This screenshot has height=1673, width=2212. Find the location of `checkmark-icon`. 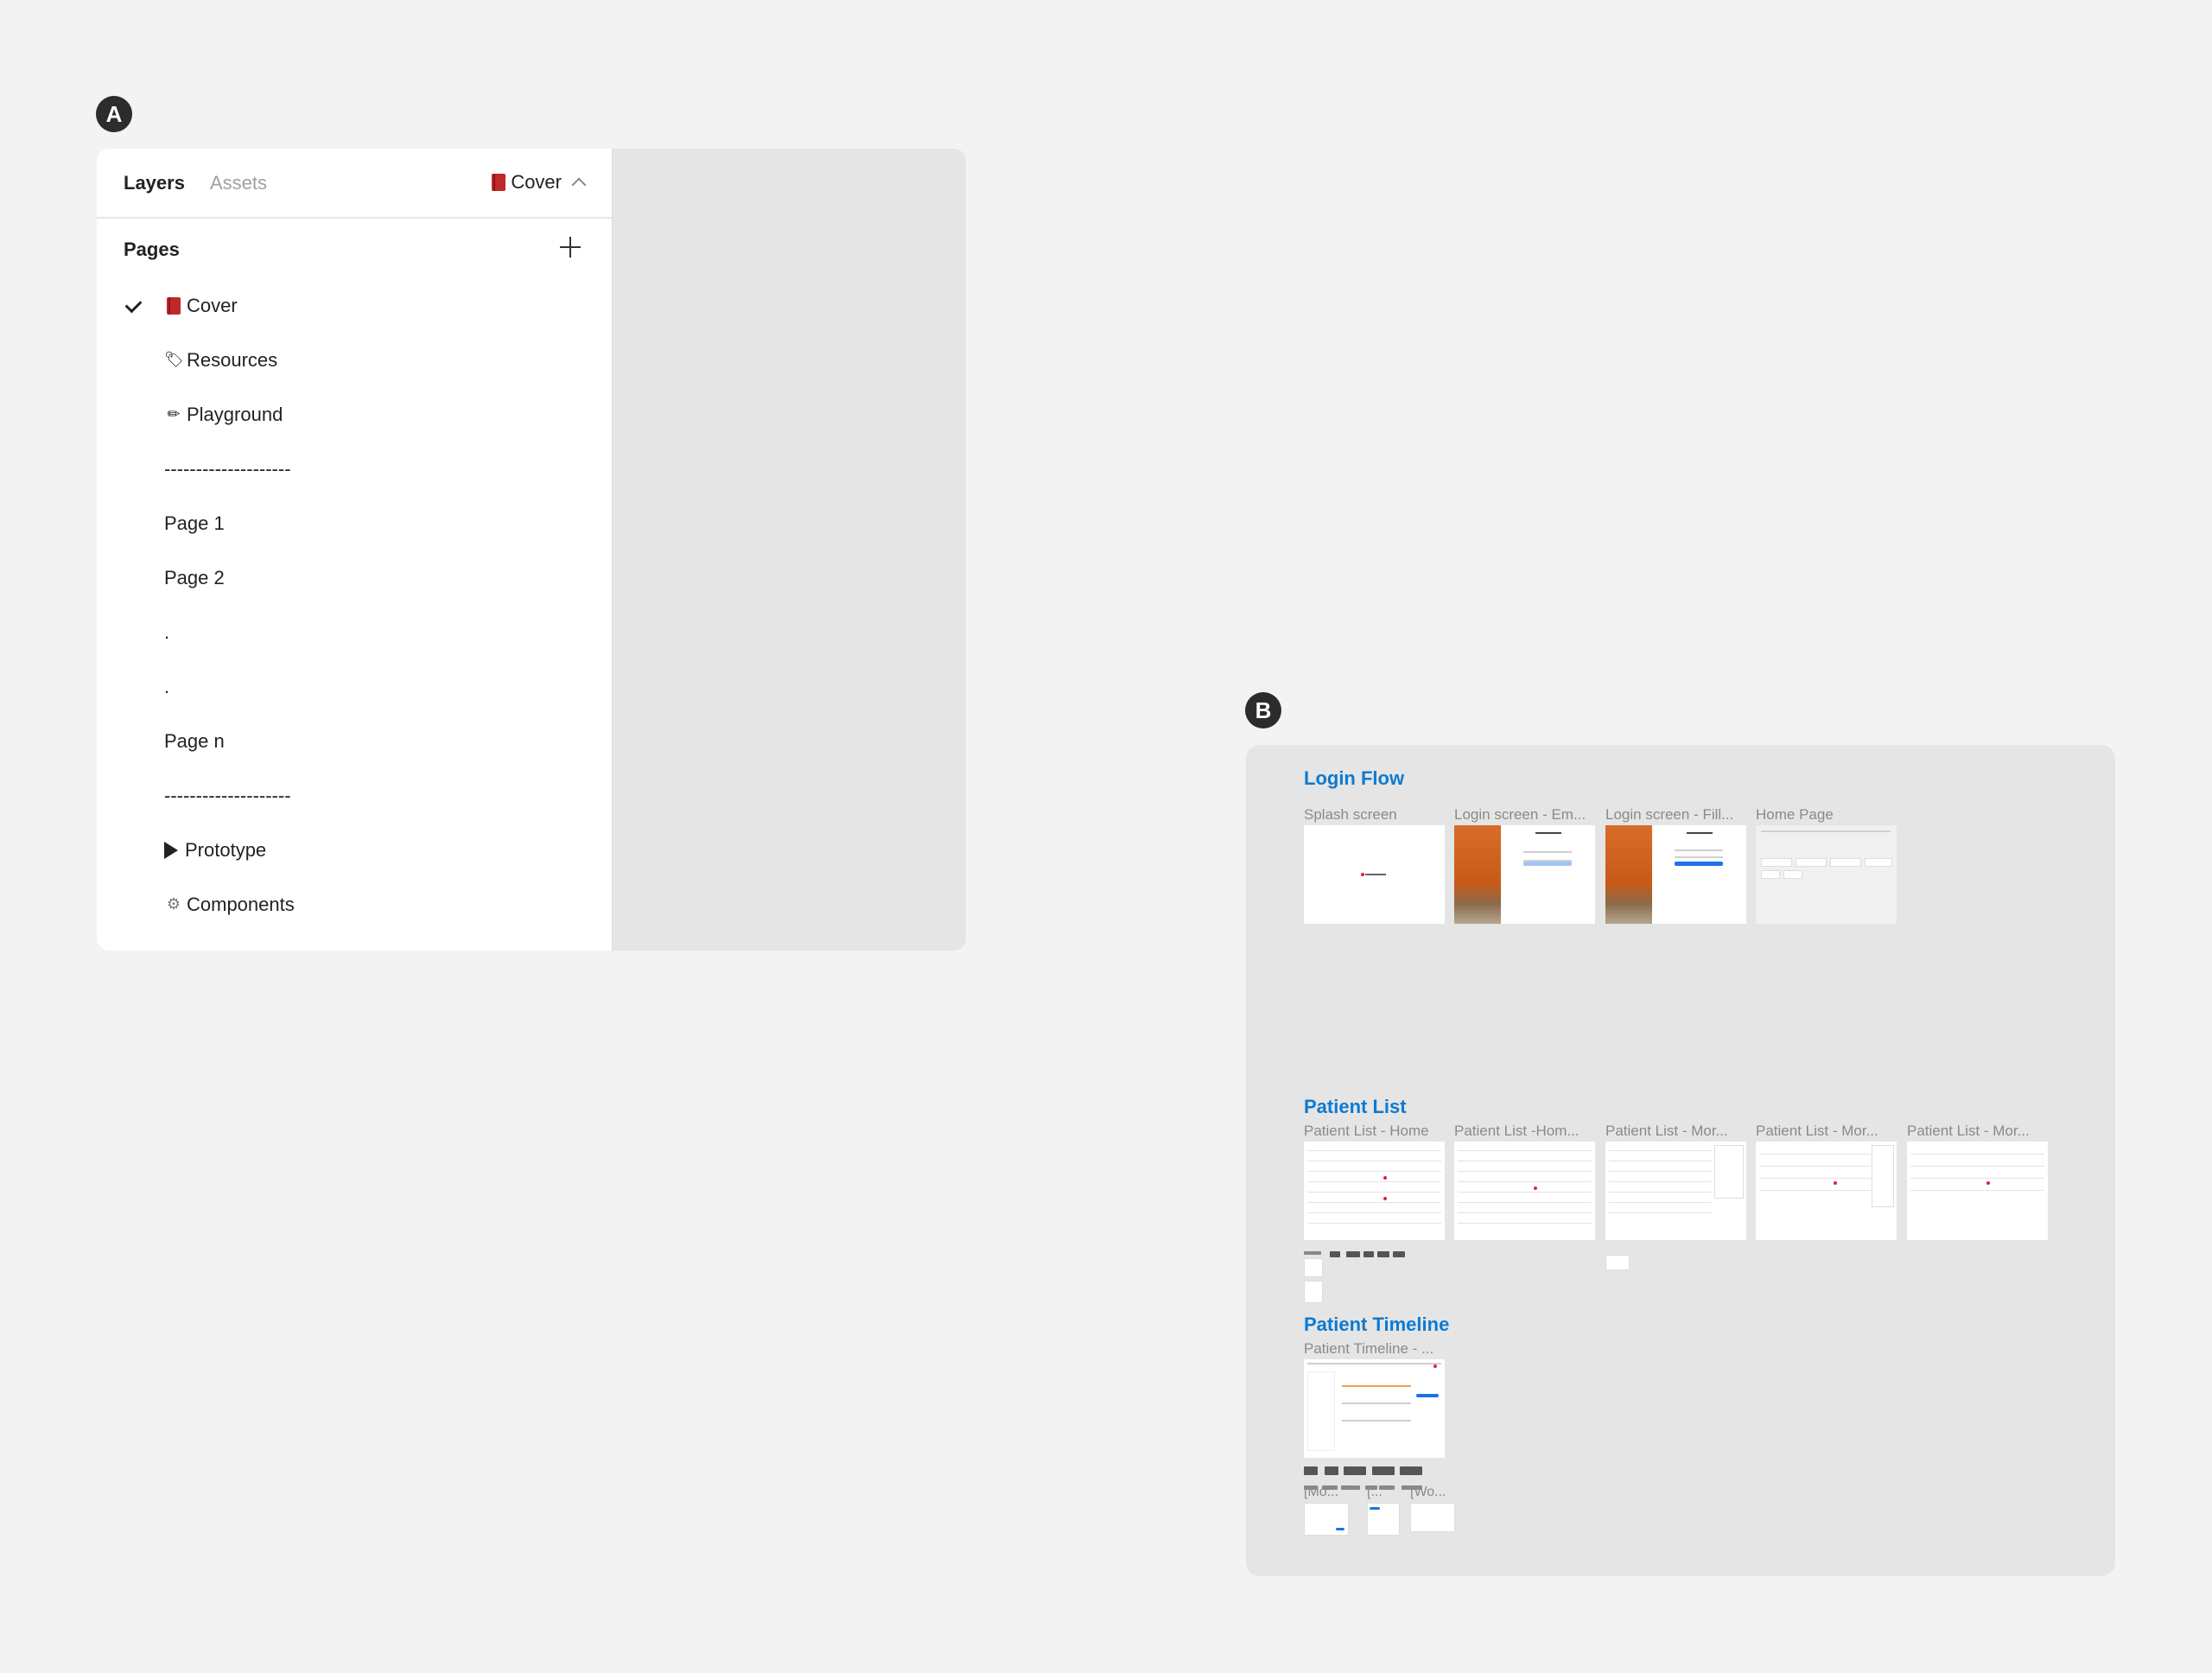

checkmark-icon is located at coordinates (133, 305).